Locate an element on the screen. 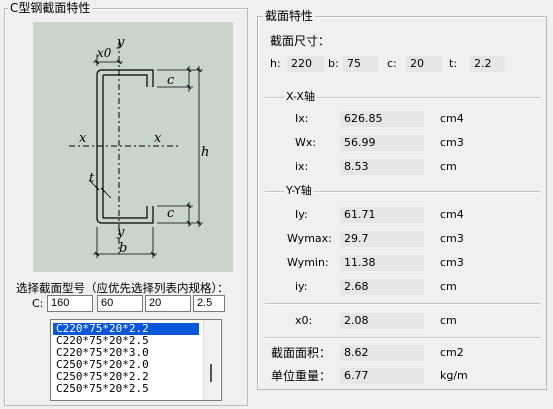  dim-t-label: t: is located at coordinates (453, 63).